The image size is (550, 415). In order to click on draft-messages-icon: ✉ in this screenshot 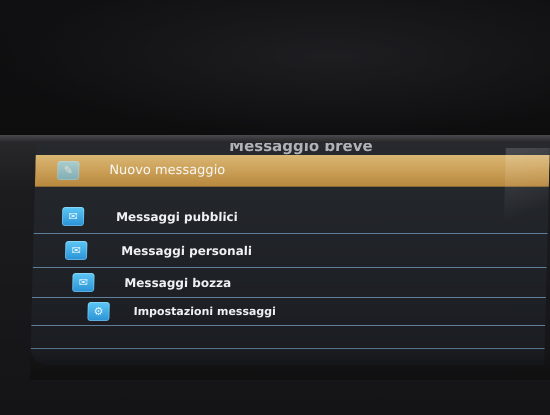, I will do `click(83, 282)`.